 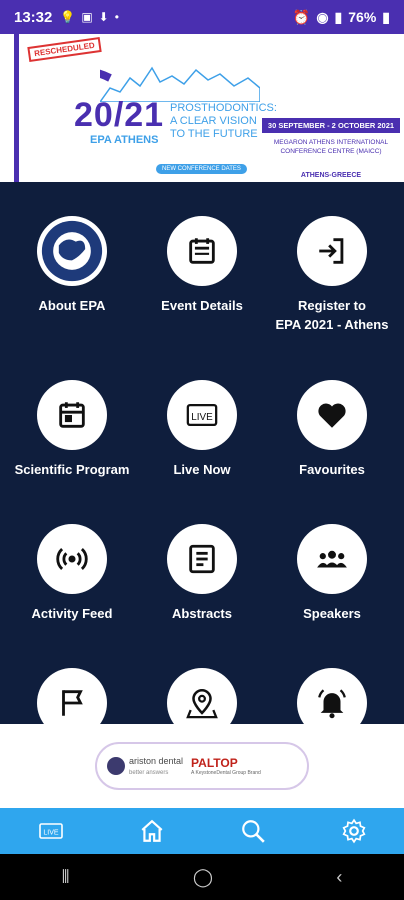 What do you see at coordinates (332, 455) in the screenshot?
I see `tile-favourites: Favourites` at bounding box center [332, 455].